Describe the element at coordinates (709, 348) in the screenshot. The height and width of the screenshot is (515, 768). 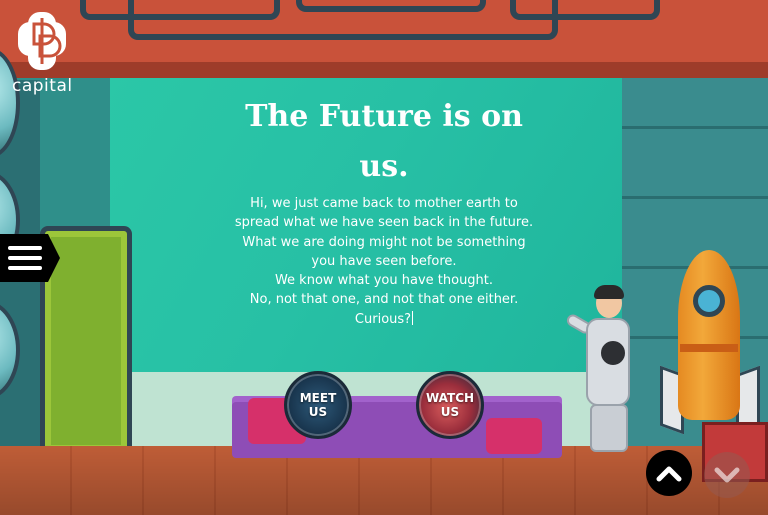
I see `rocket-band` at that location.